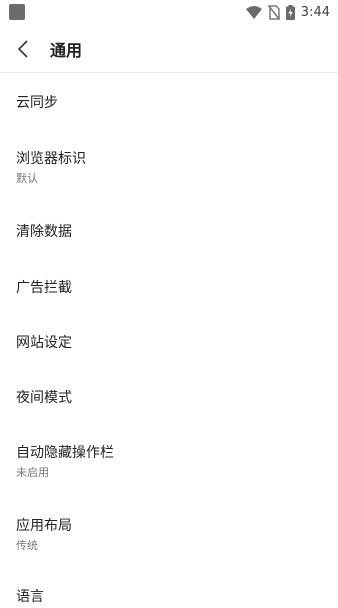 The width and height of the screenshot is (338, 608). Describe the element at coordinates (315, 12) in the screenshot. I see `status-time: 3:44` at that location.